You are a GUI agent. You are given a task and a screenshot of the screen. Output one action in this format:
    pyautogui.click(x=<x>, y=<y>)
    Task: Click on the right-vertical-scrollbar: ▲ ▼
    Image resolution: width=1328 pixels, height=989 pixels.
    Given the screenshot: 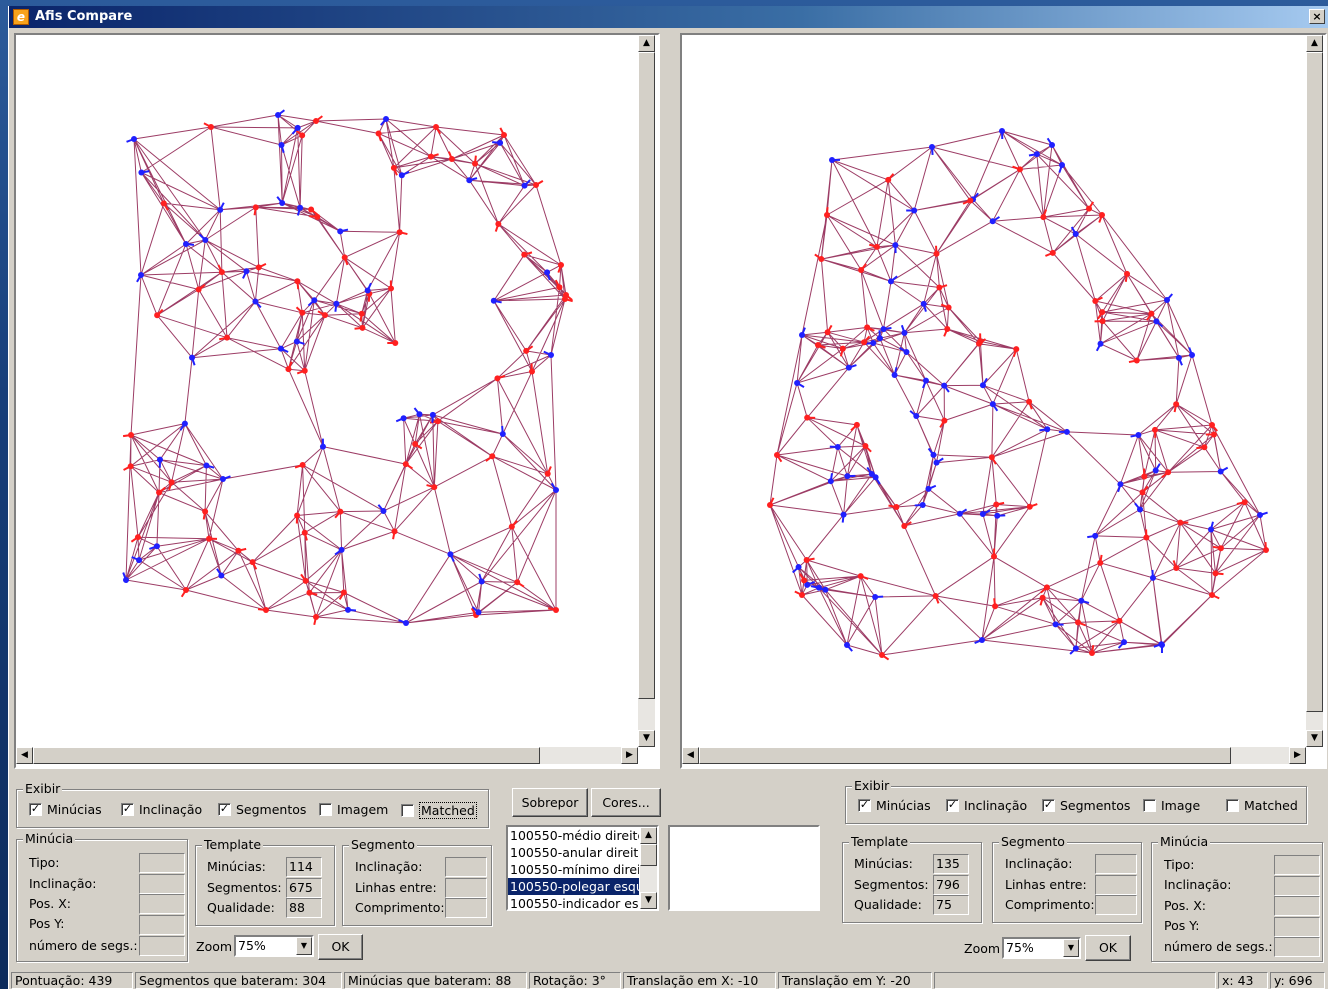 What is the action you would take?
    pyautogui.click(x=1314, y=391)
    